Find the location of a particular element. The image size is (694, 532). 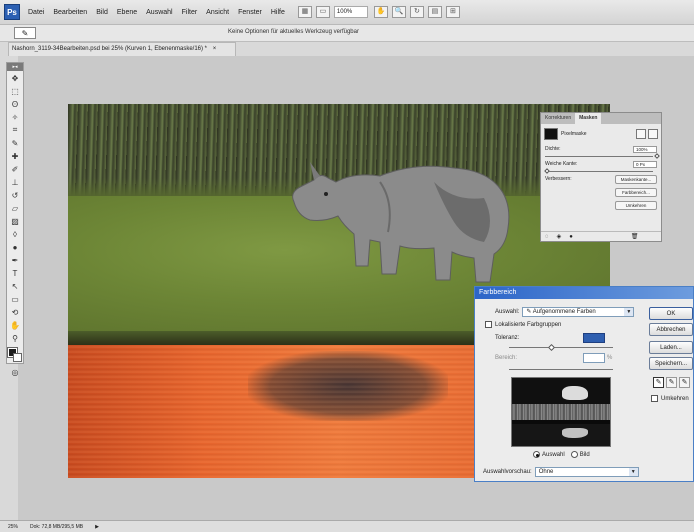

tab-korrekturen: Korrekturen is located at coordinates (558, 118).